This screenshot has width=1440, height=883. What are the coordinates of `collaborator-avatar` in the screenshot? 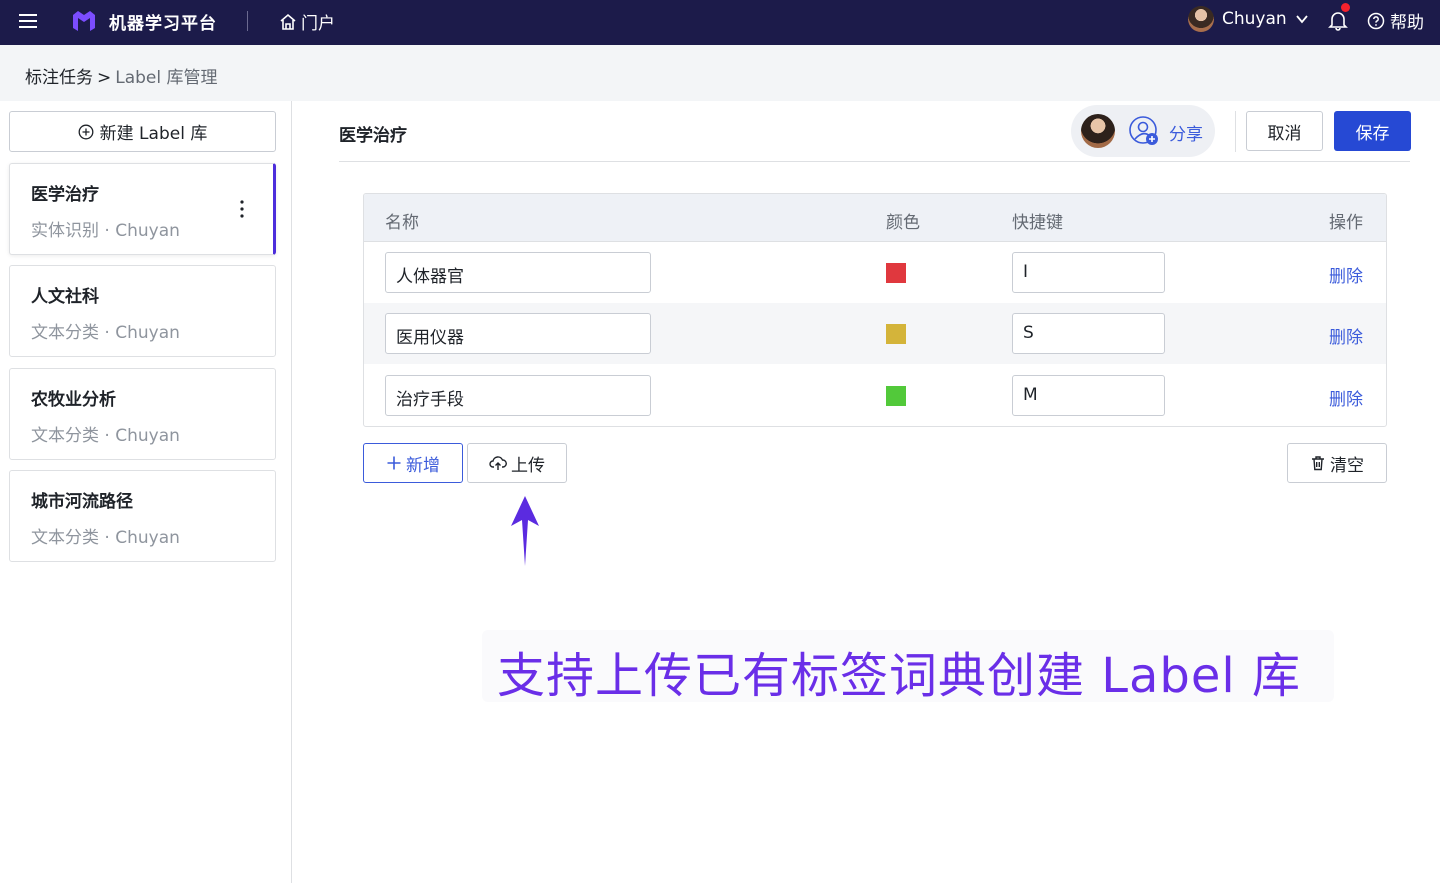 It's located at (1098, 131).